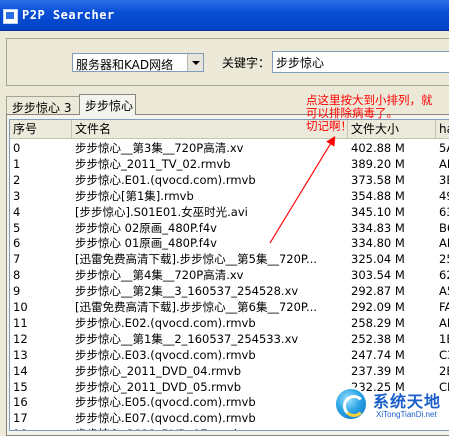 The width and height of the screenshot is (449, 436). What do you see at coordinates (444, 370) in the screenshot?
I see `row-hash: 2E` at bounding box center [444, 370].